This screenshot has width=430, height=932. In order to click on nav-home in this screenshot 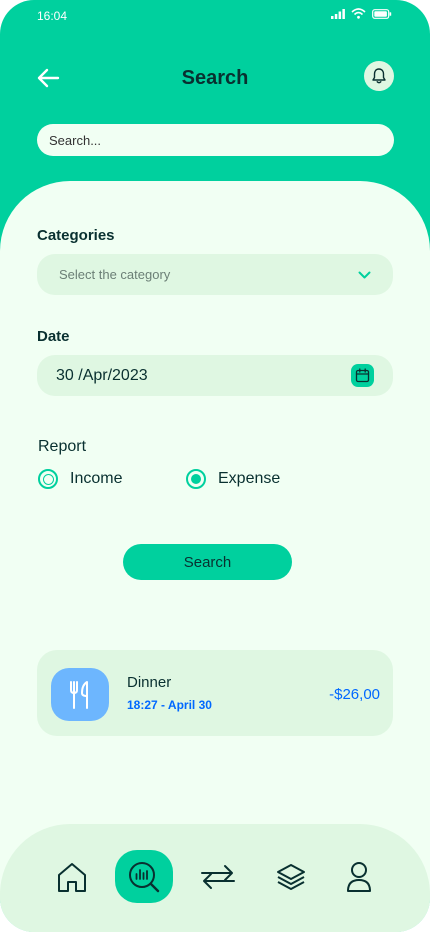, I will do `click(72, 876)`.